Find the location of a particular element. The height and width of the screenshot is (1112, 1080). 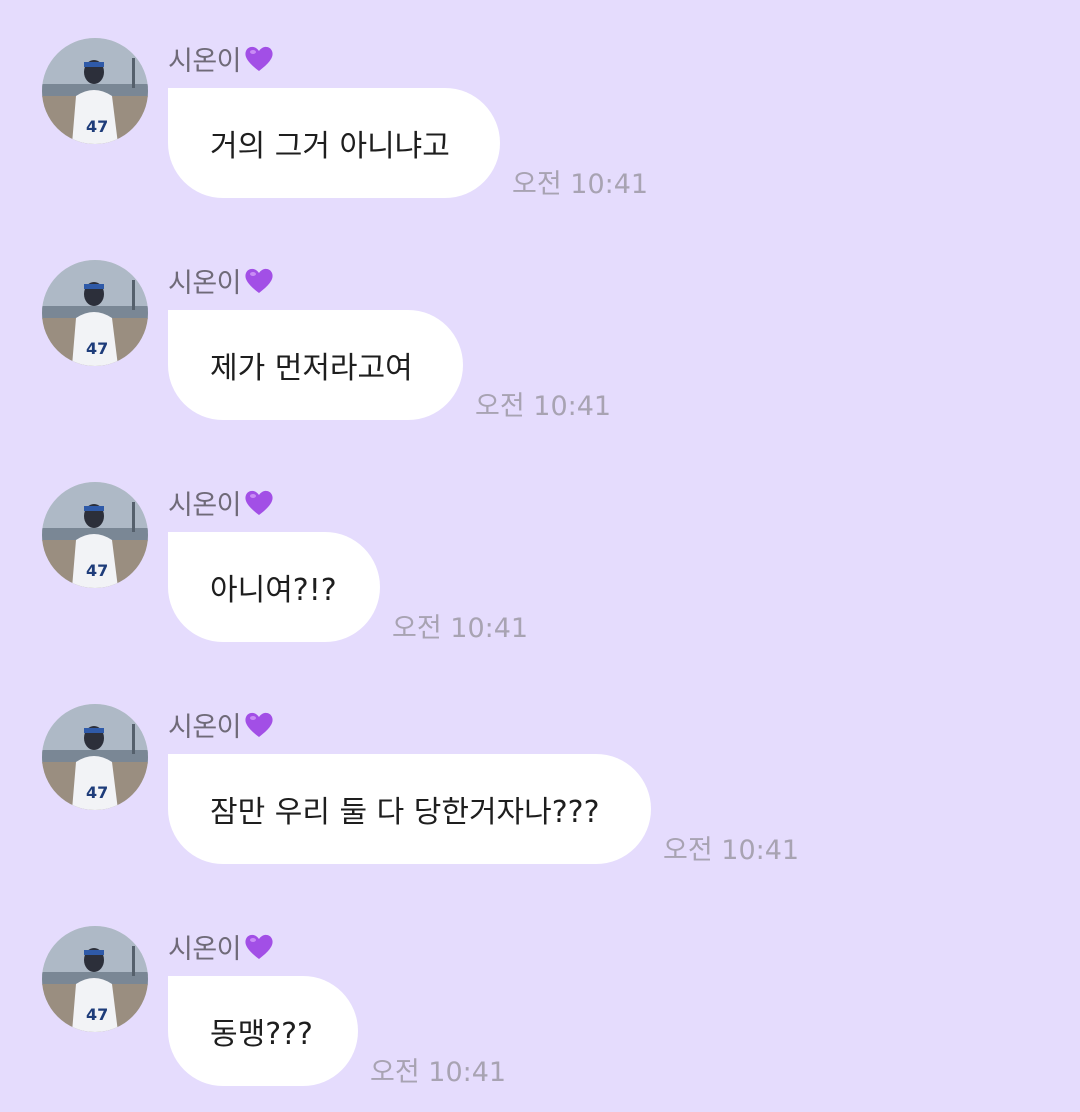

message-text: 거의 그거 아니냐고 is located at coordinates (330, 146).